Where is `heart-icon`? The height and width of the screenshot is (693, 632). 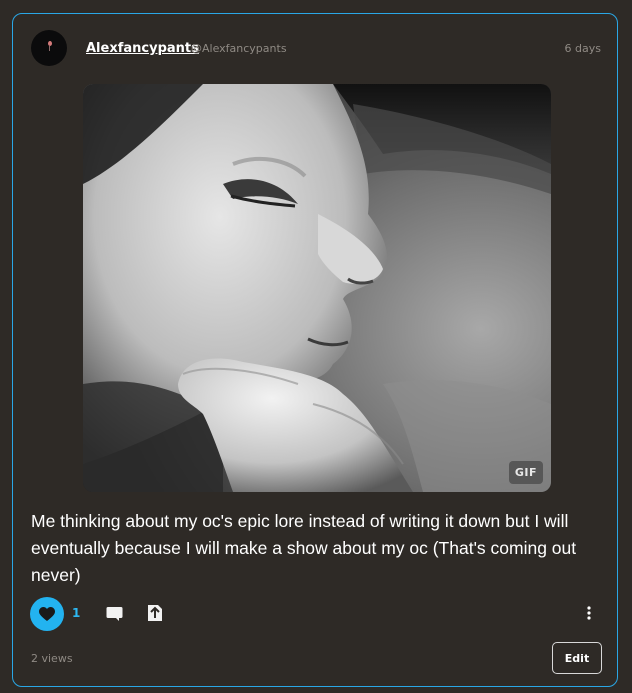 heart-icon is located at coordinates (47, 613).